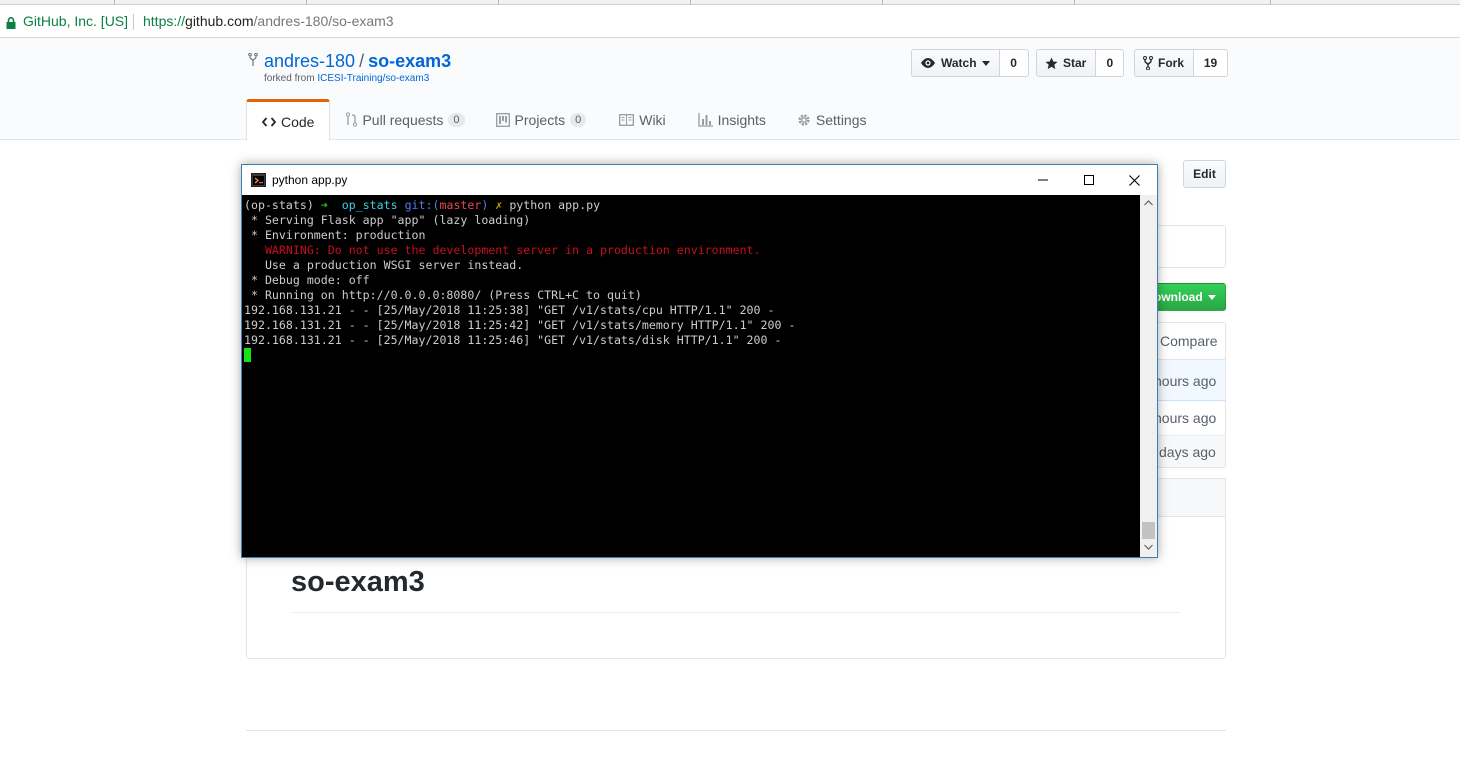 Image resolution: width=1460 pixels, height=769 pixels. Describe the element at coordinates (578, 119) in the screenshot. I see `projects-counter: 0` at that location.